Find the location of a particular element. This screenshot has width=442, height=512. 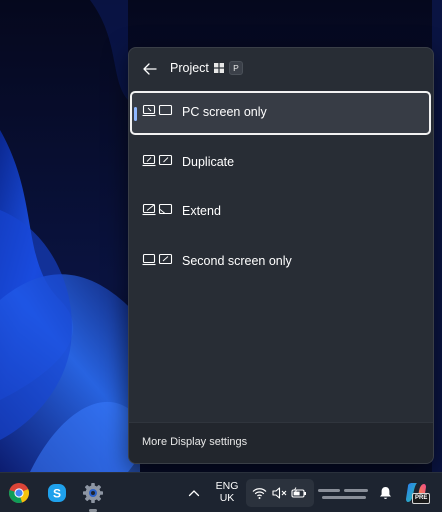

battery-icon is located at coordinates (299, 493).